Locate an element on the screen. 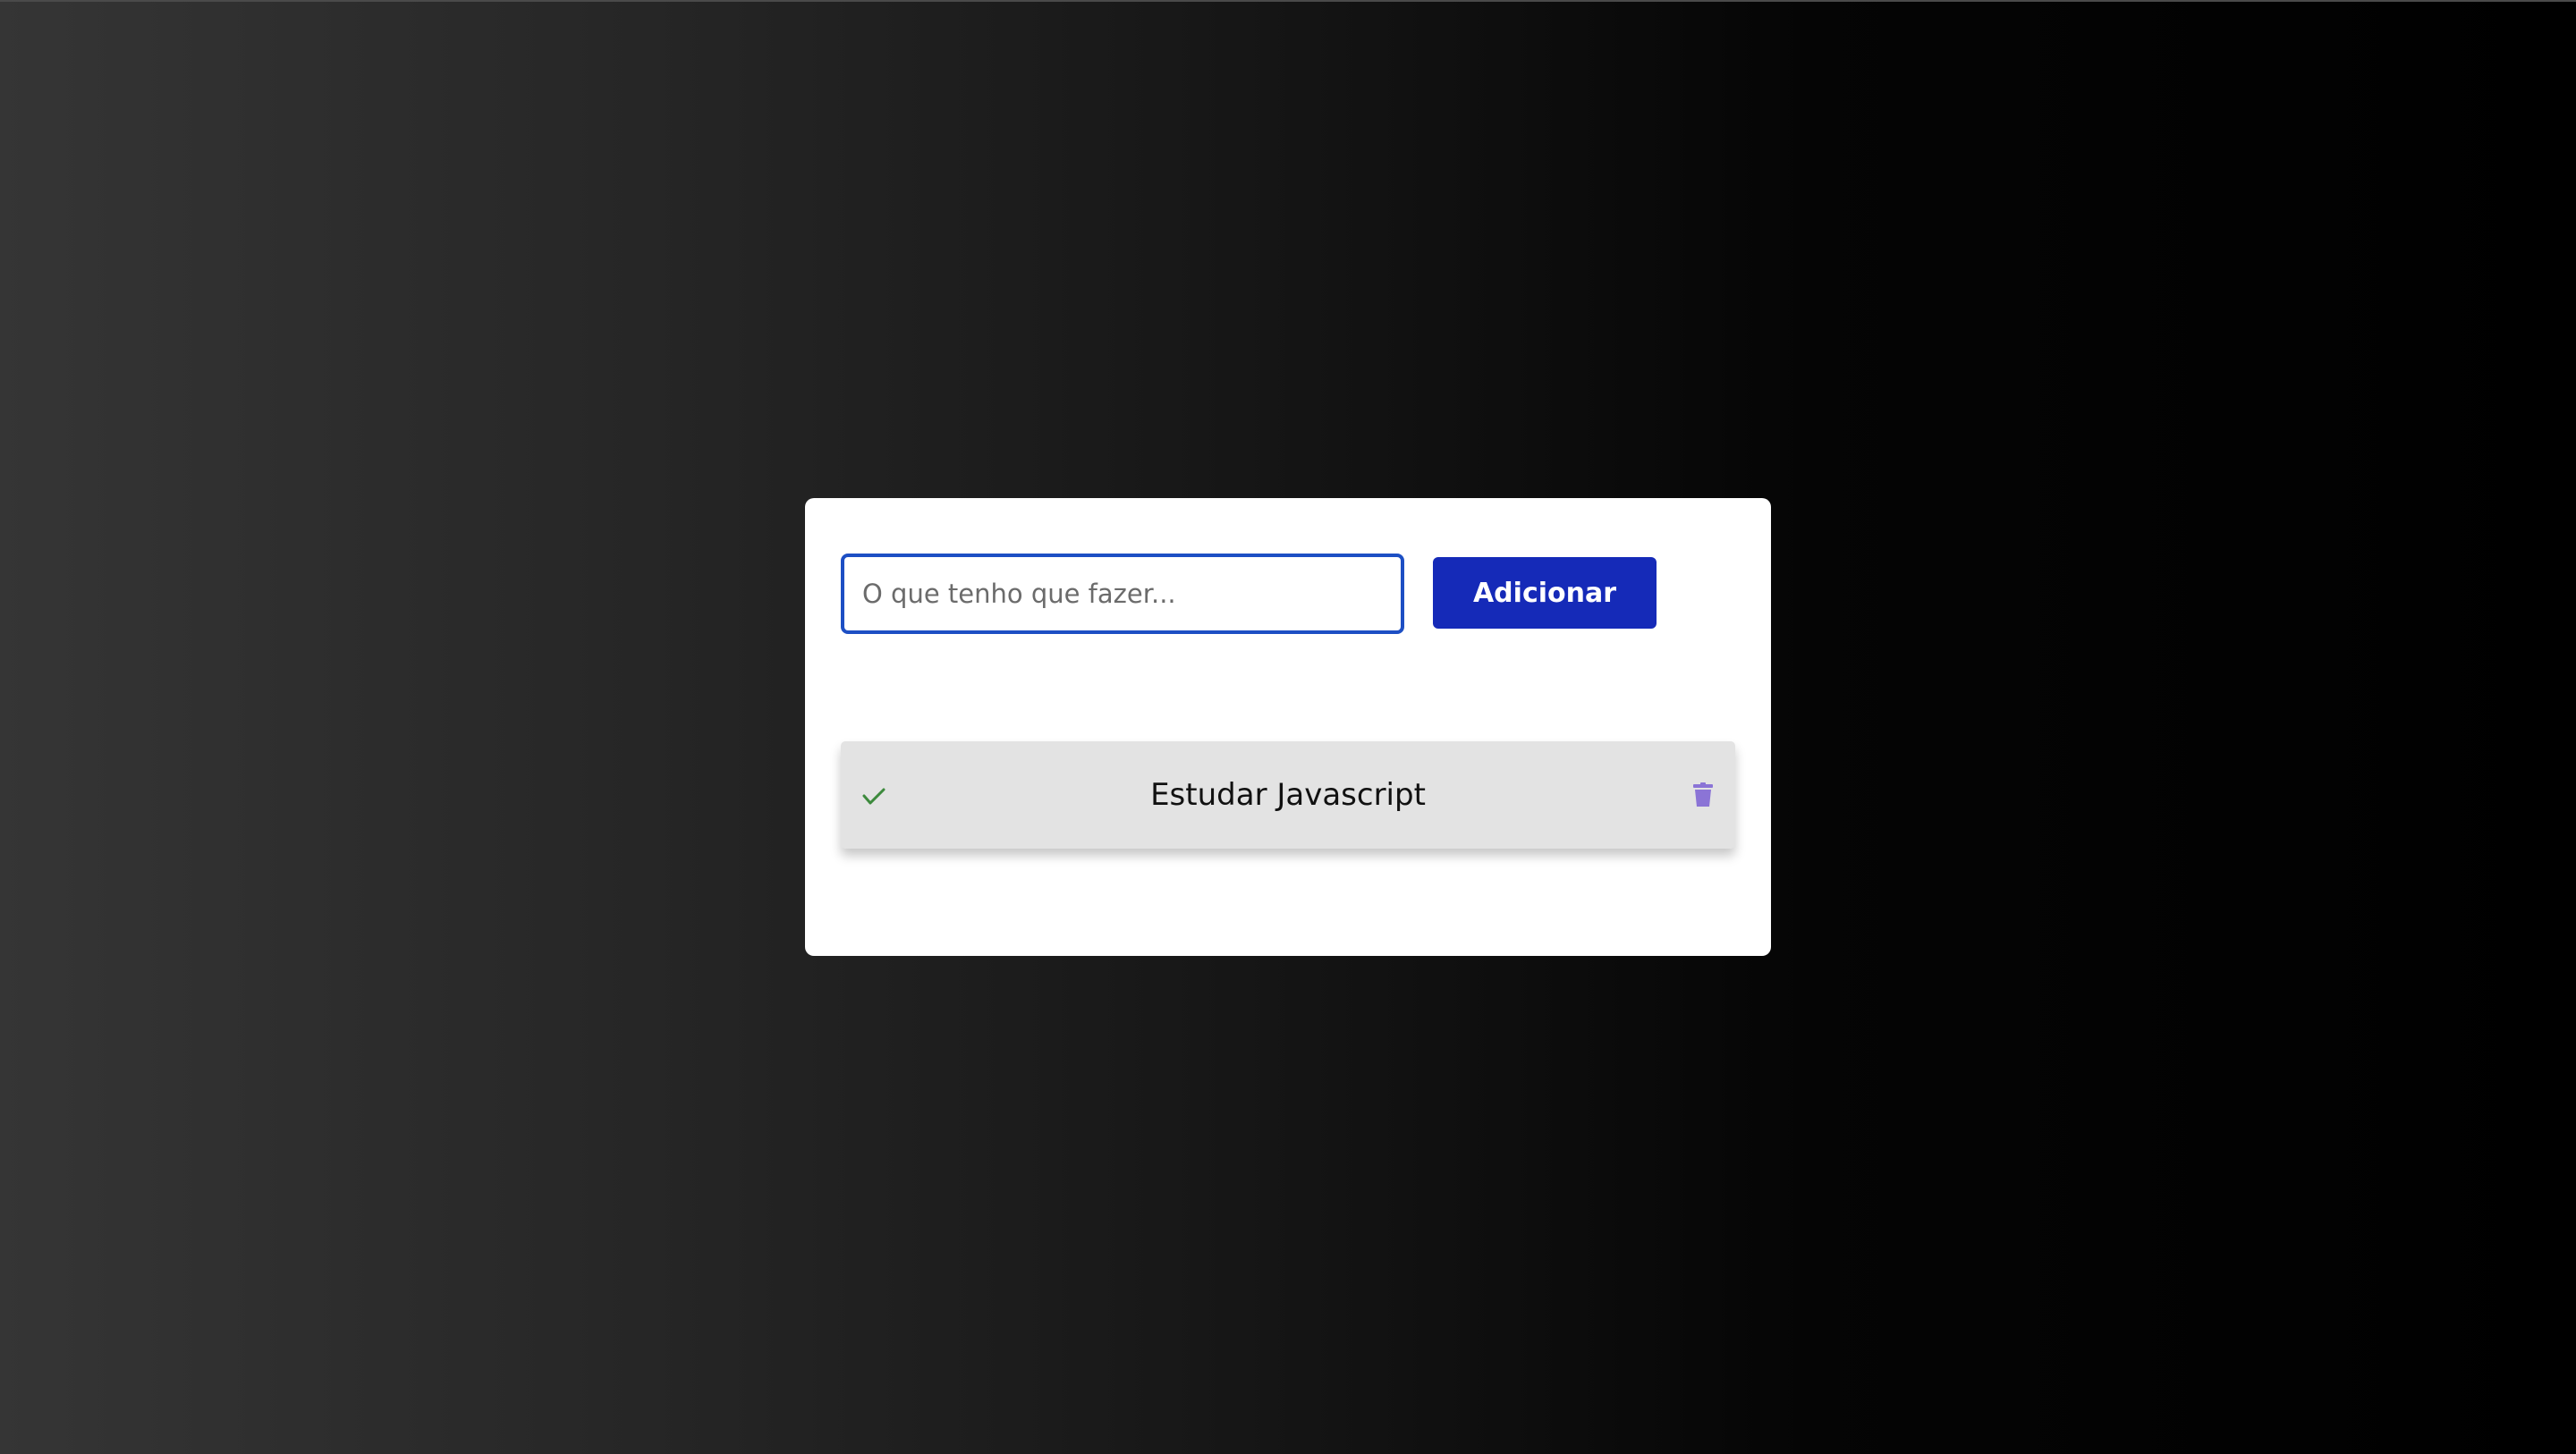  window-top-border is located at coordinates (1288, 1).